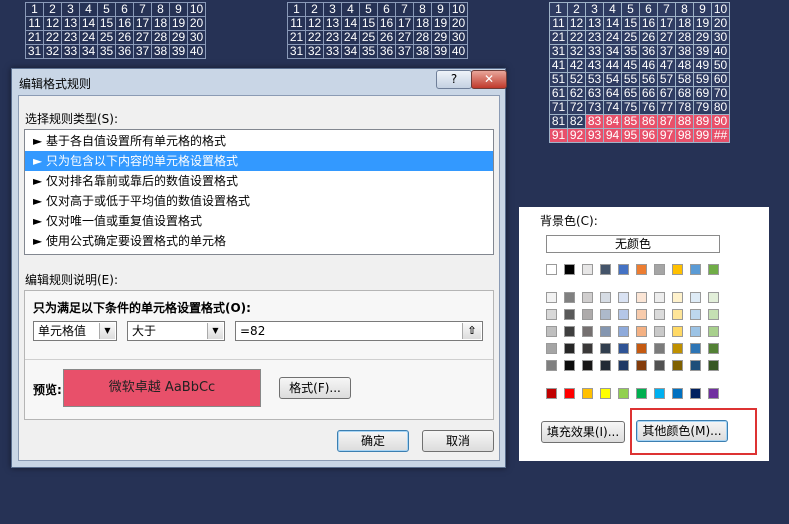  I want to click on grid-cell: 87, so click(666, 121).